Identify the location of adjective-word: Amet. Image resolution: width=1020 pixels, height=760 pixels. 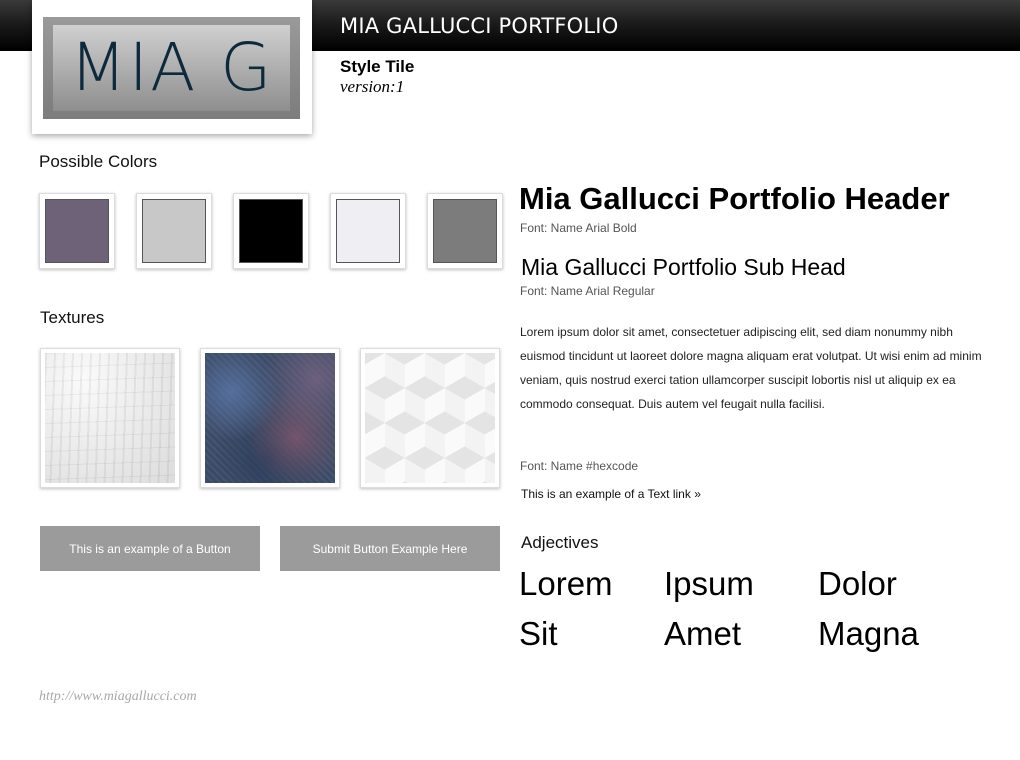
(703, 633).